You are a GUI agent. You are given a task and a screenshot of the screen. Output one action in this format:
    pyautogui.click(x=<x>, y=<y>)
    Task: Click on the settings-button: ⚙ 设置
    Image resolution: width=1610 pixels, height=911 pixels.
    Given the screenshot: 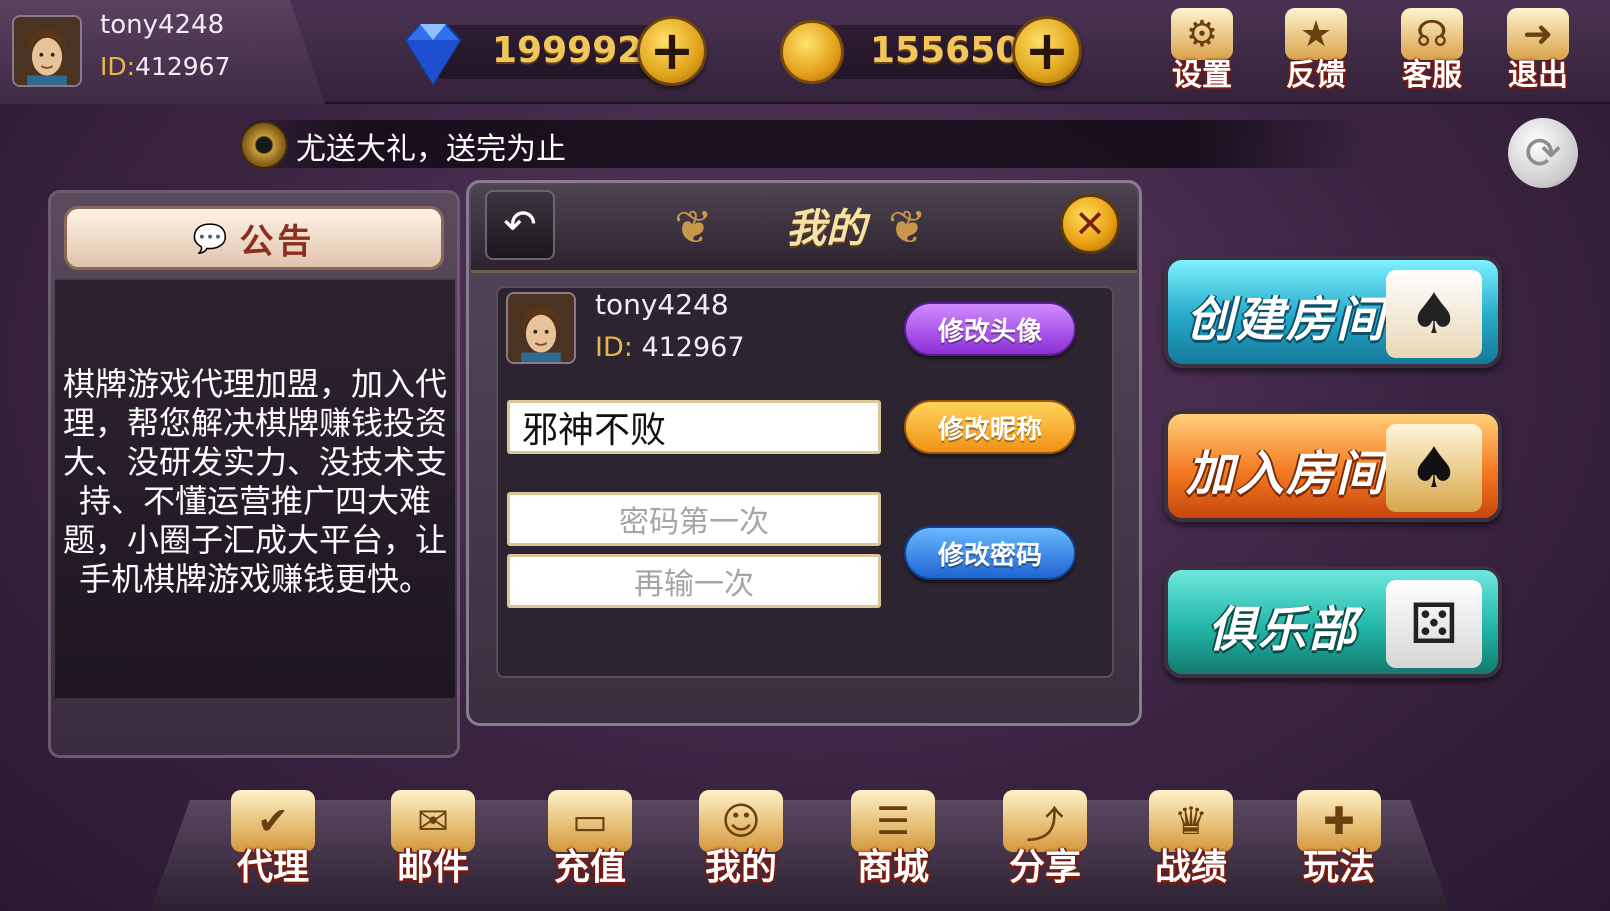 What is the action you would take?
    pyautogui.click(x=1202, y=52)
    